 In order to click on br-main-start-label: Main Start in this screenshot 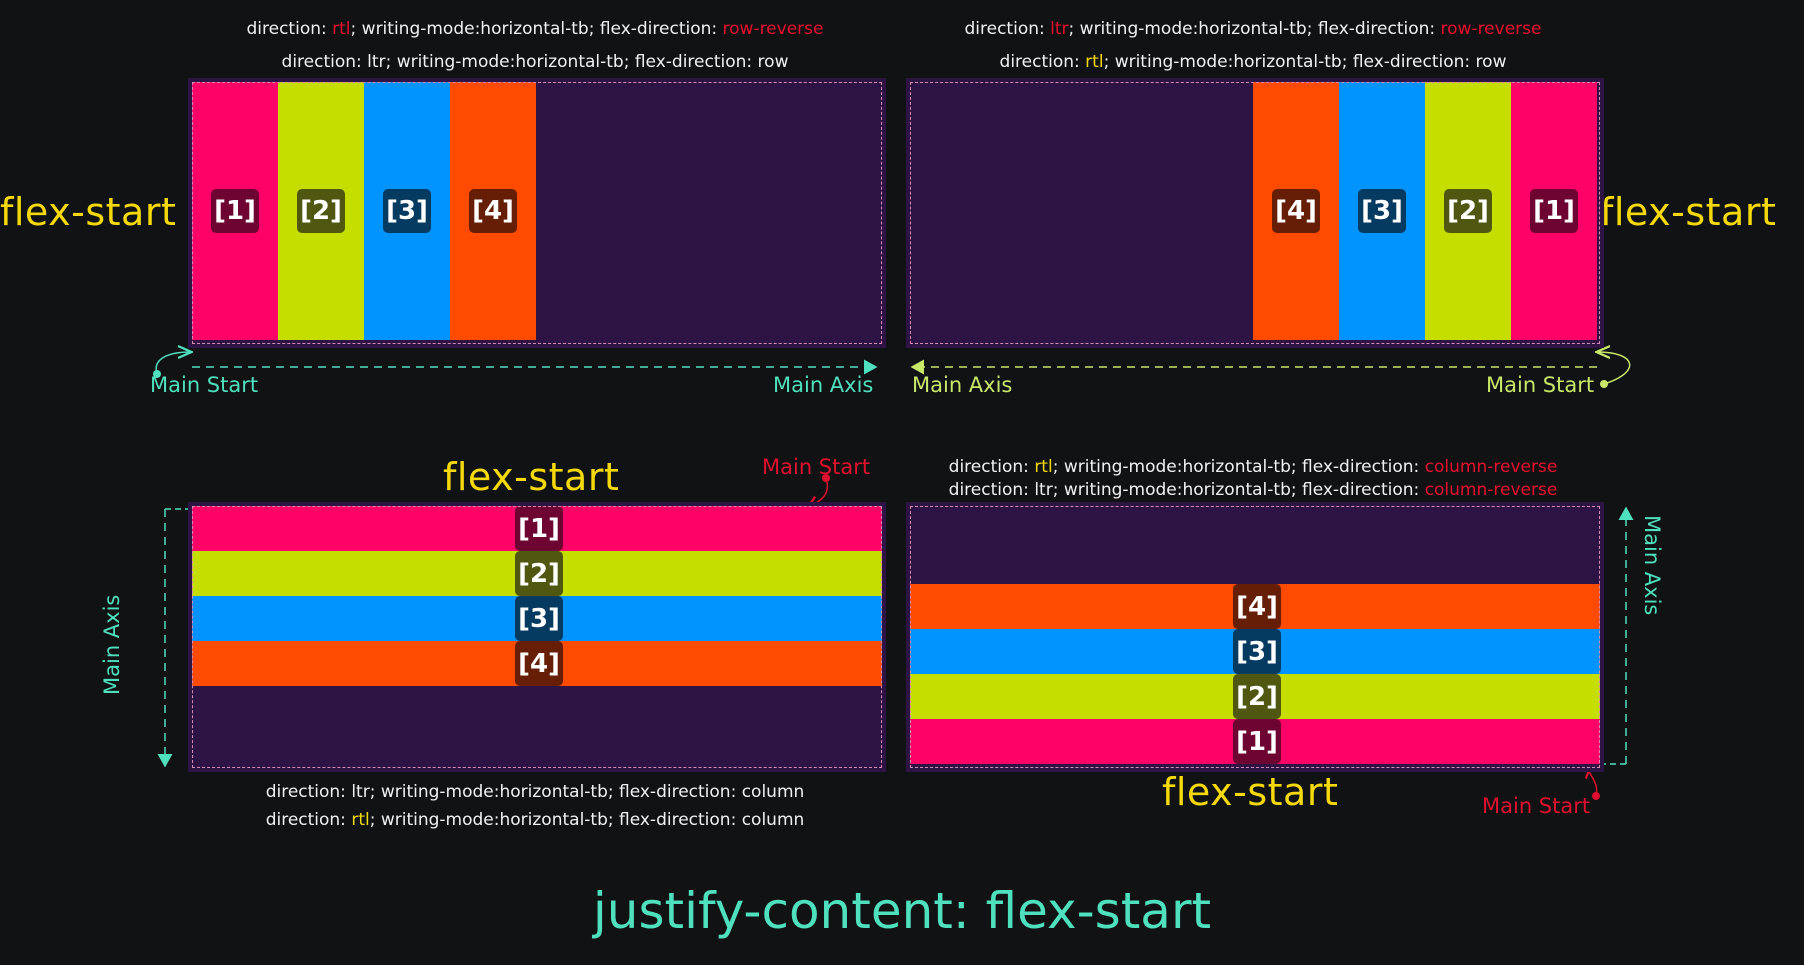, I will do `click(1536, 806)`.